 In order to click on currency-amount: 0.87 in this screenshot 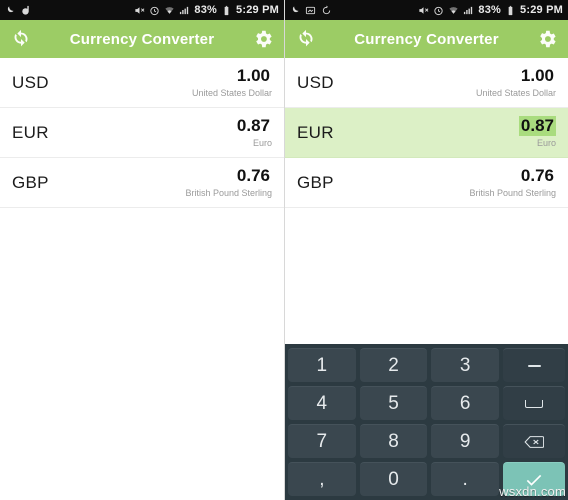, I will do `click(253, 126)`.